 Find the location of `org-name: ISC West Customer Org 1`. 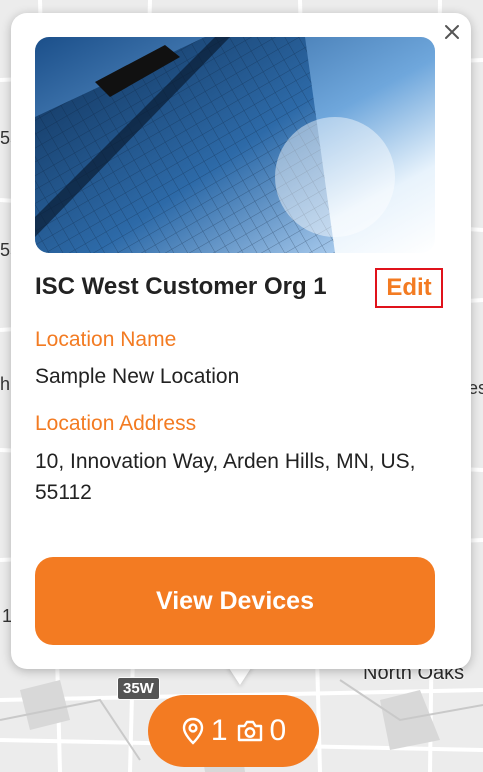

org-name: ISC West Customer Org 1 is located at coordinates (181, 286).